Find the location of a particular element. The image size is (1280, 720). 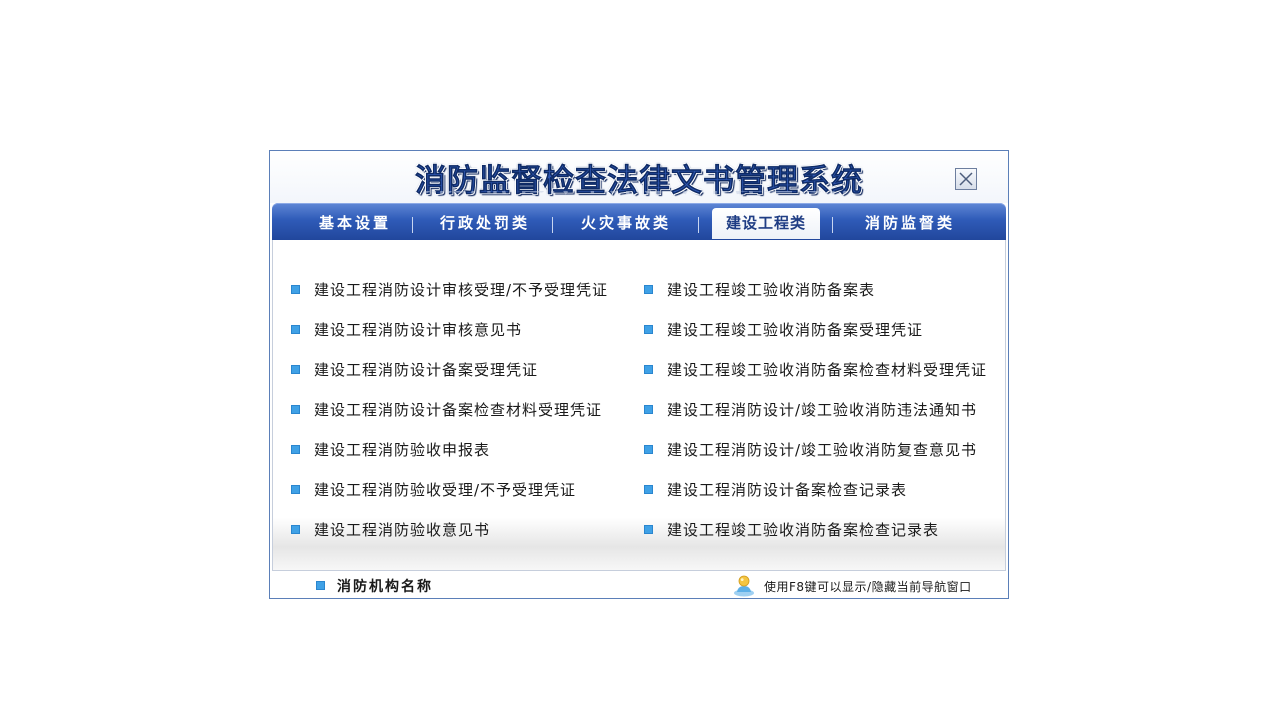

list-item: 建设工程消防设计/竣工验收消防违法通知书 is located at coordinates (815, 419).